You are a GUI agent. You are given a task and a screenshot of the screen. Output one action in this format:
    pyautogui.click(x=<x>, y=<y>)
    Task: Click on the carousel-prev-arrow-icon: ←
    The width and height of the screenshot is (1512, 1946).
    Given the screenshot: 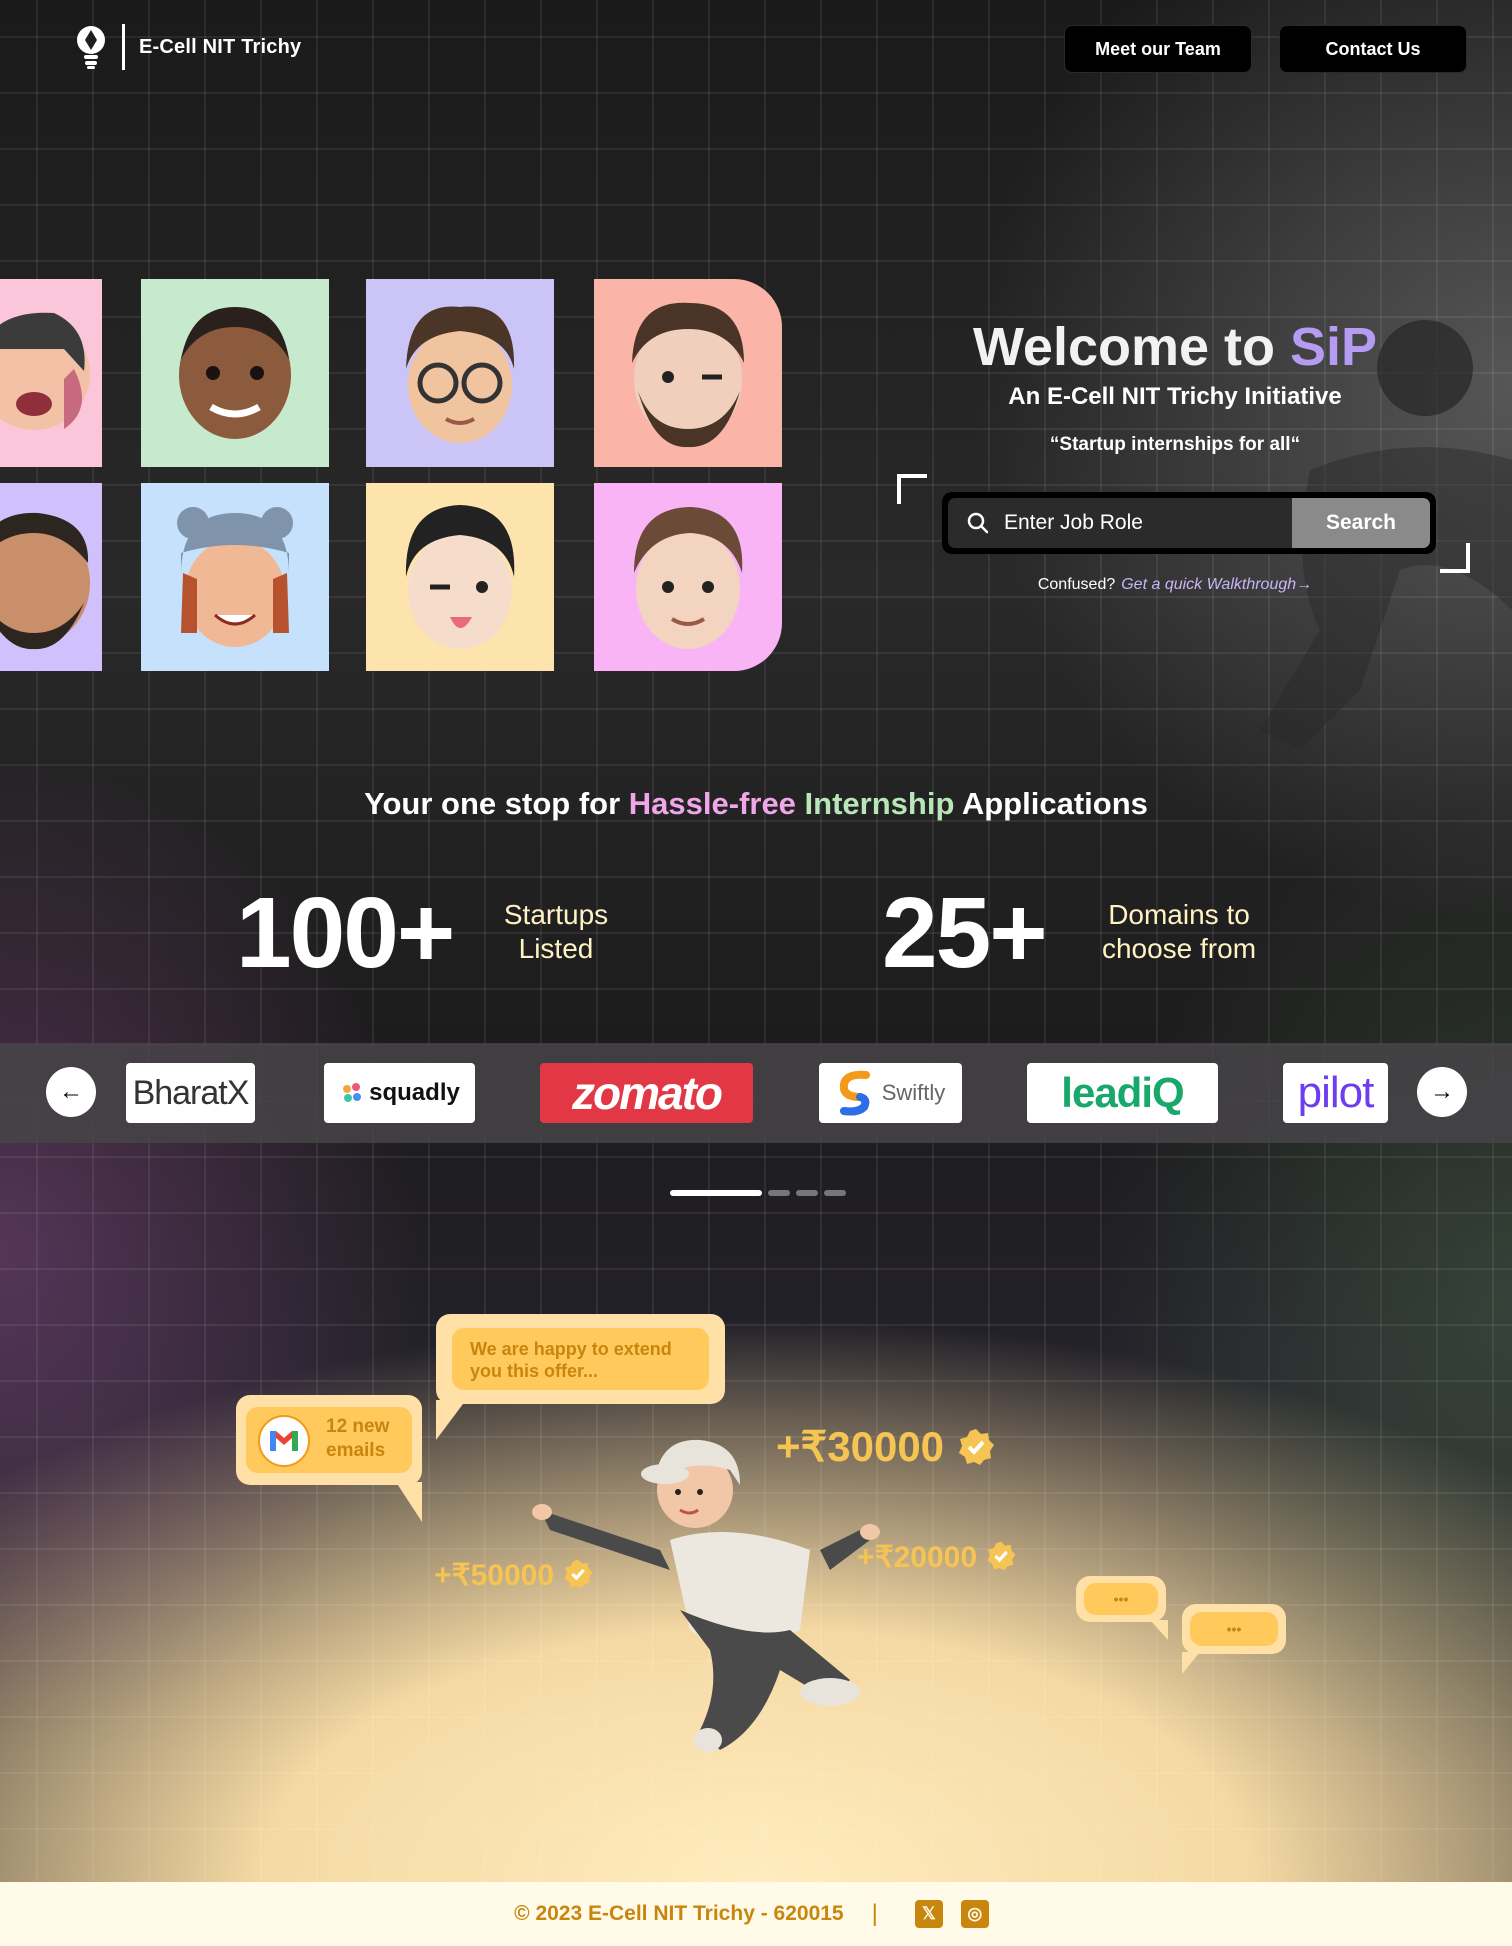 What is the action you would take?
    pyautogui.click(x=71, y=1092)
    